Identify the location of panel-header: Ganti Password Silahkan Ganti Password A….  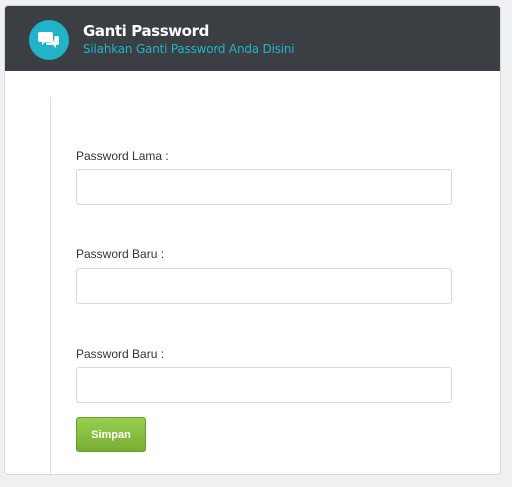
(252, 38).